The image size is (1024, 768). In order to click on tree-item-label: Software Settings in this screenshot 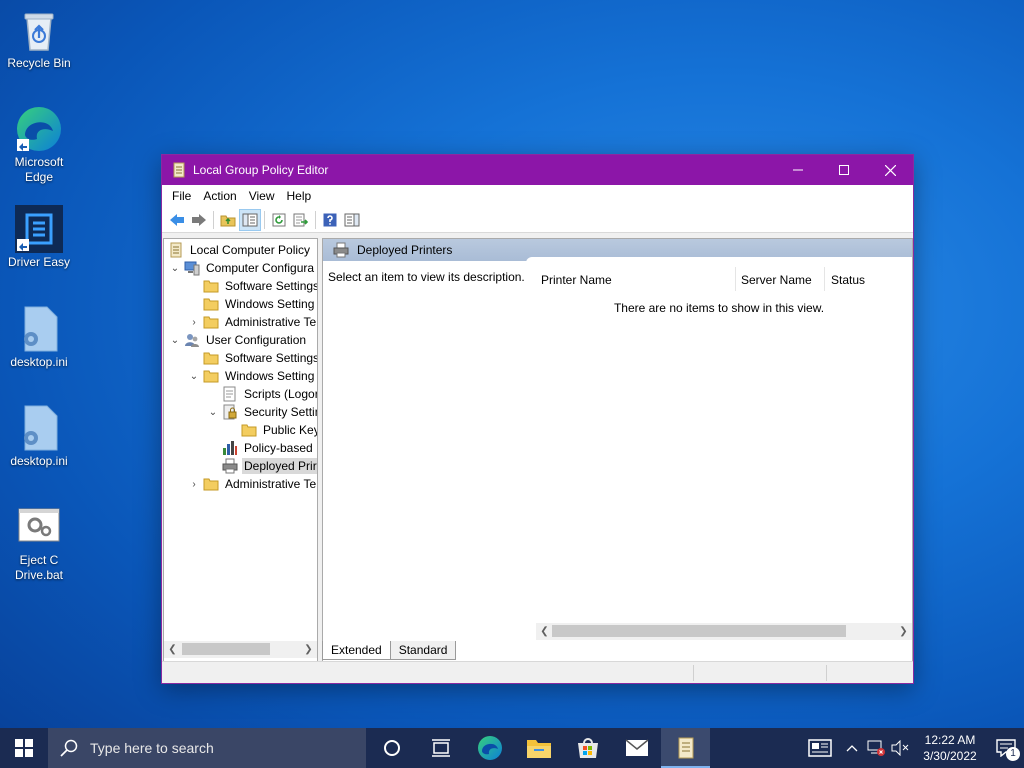, I will do `click(271, 358)`.